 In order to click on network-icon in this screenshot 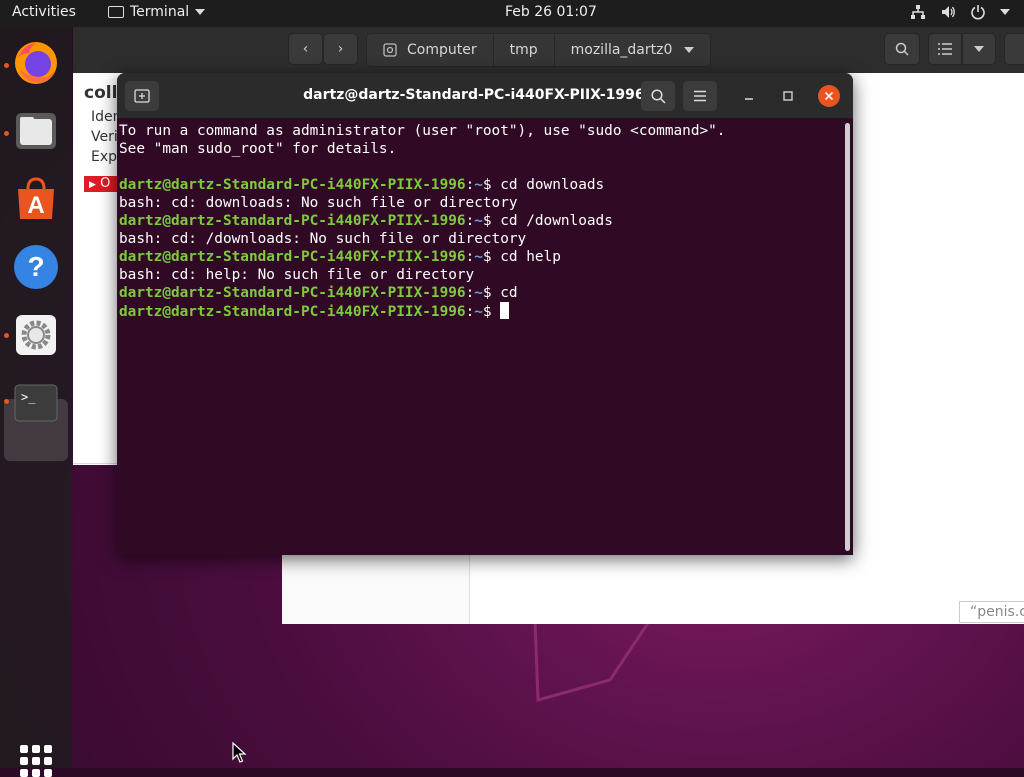, I will do `click(918, 12)`.